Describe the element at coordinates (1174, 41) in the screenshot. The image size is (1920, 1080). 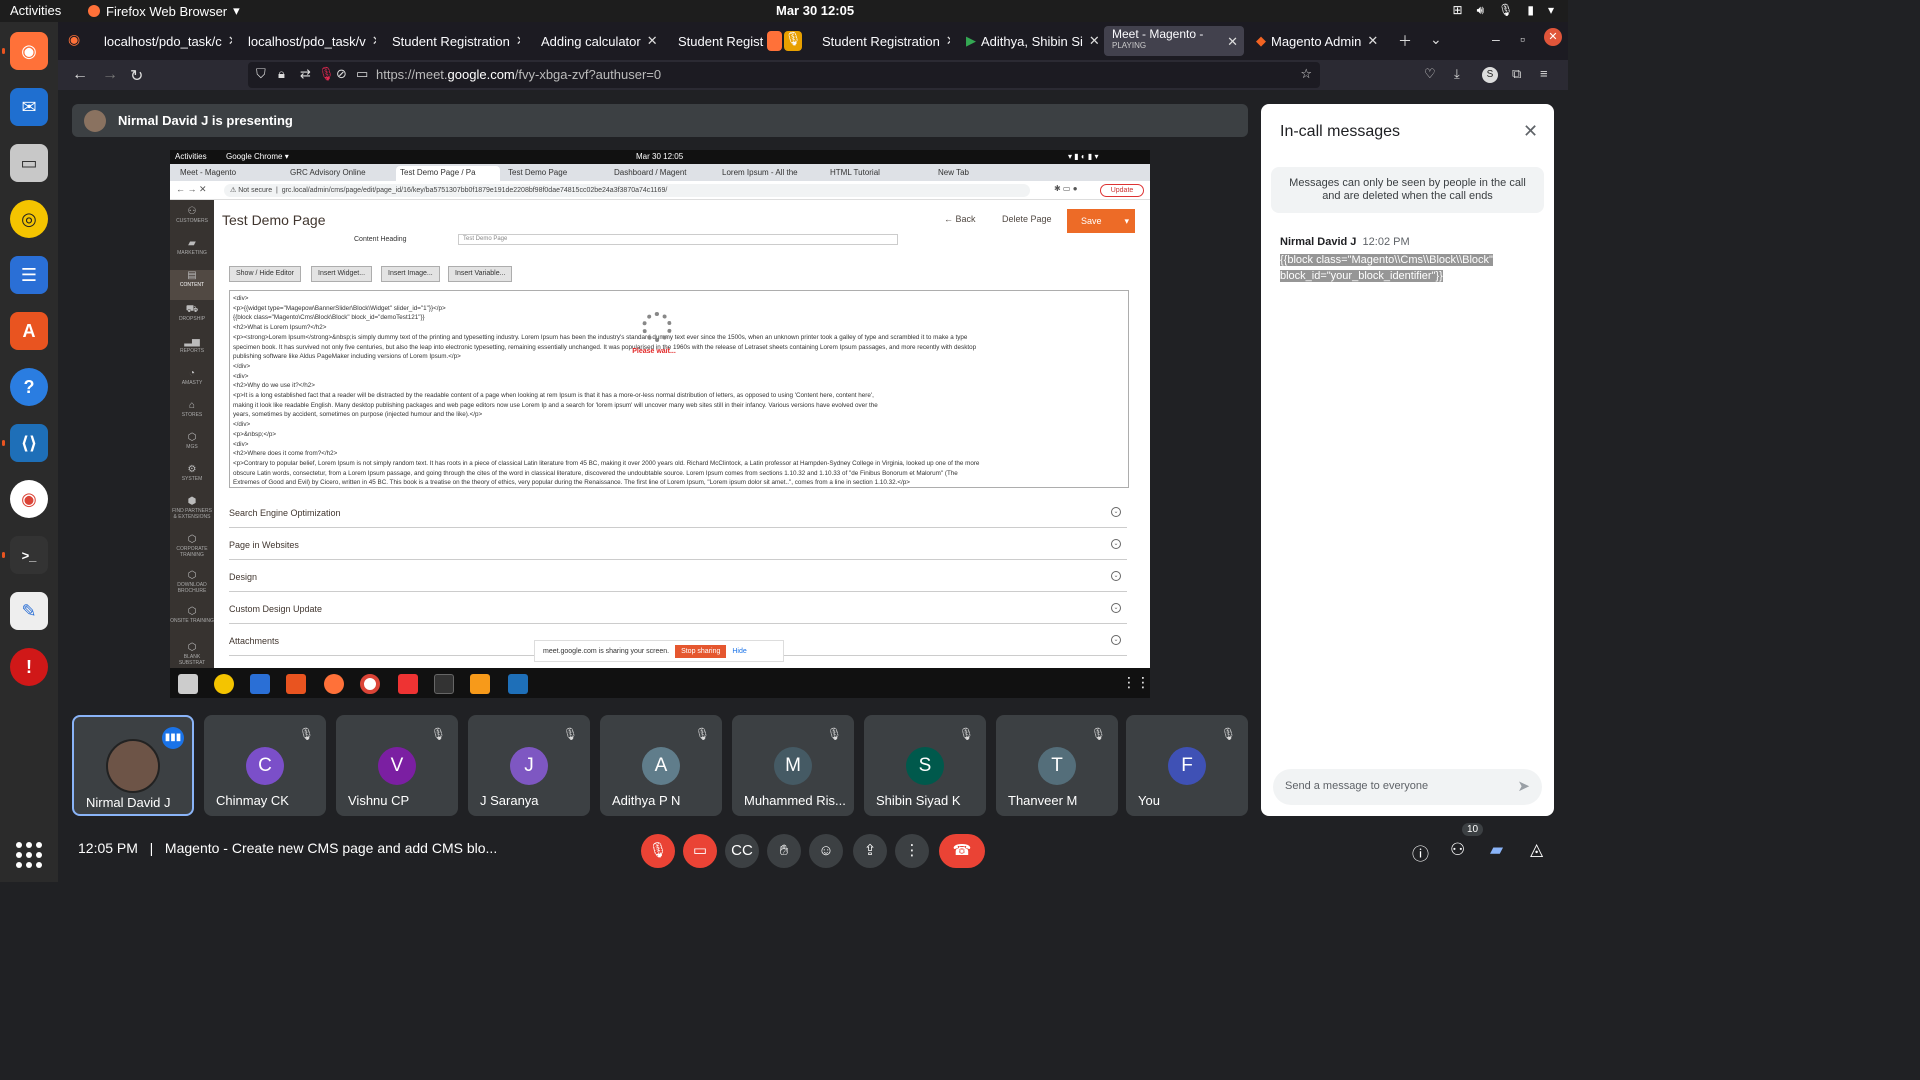
I see `tab-meet-magento: Meet - Magento - PLAYING ✕` at that location.